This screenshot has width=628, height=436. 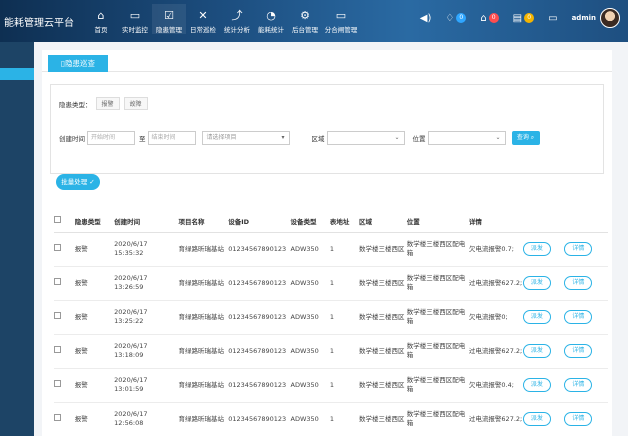 I want to click on nav-realtime-monitor: ▭ 实时监控, so click(x=135, y=19).